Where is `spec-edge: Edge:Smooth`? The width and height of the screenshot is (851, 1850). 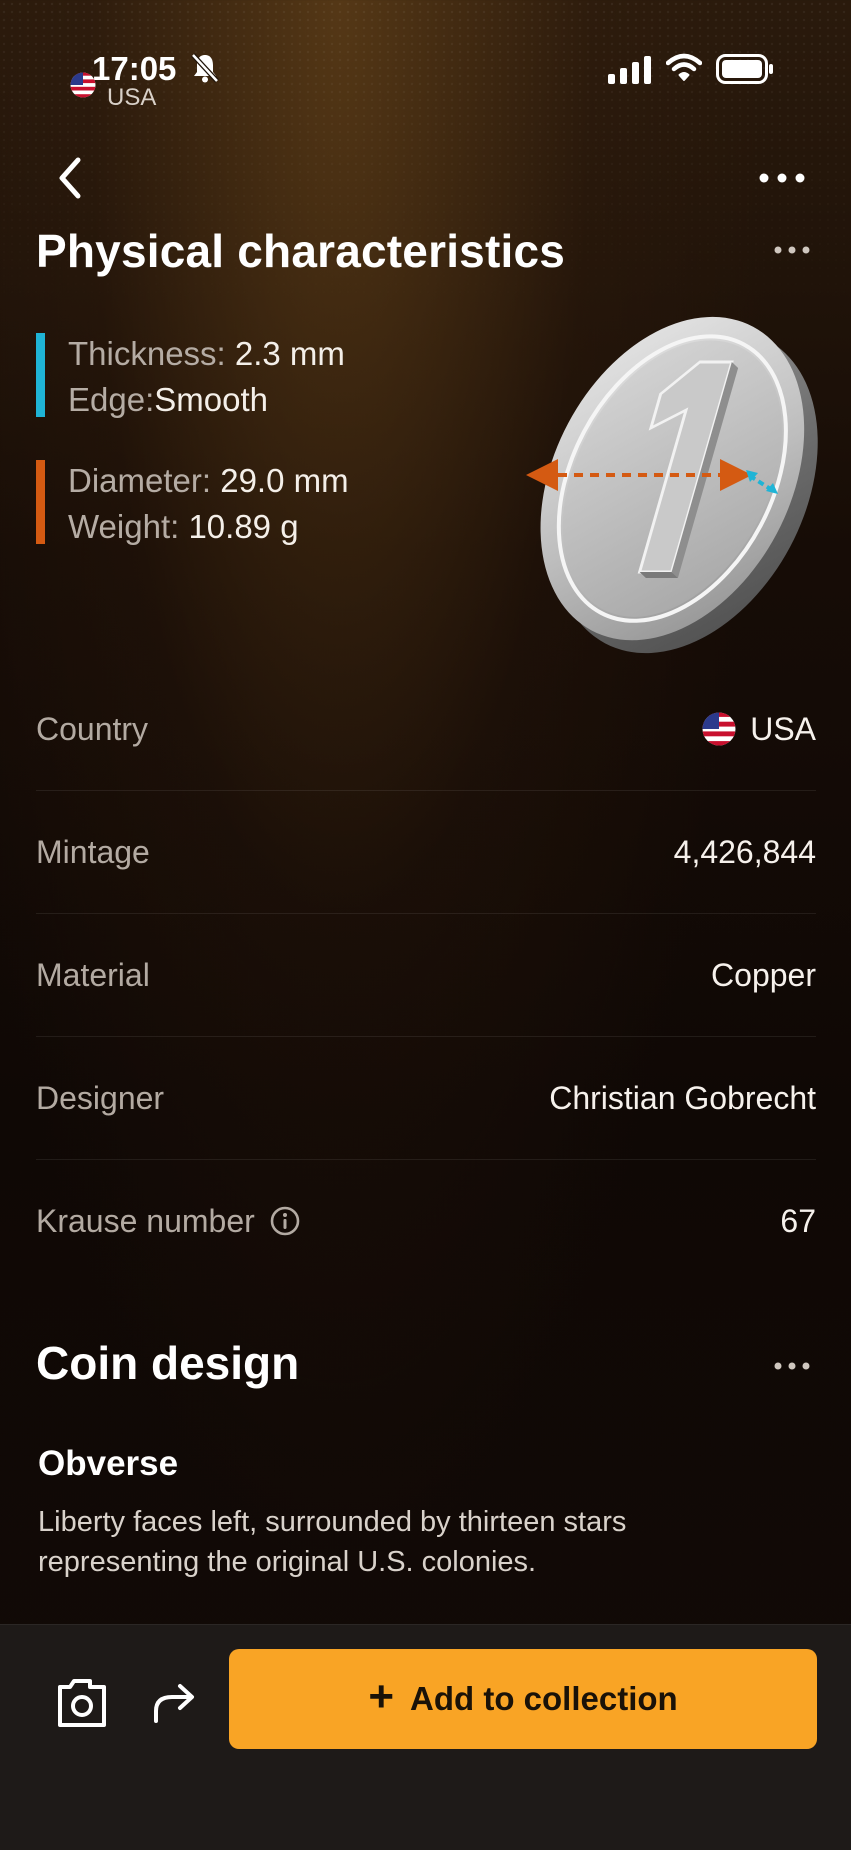 spec-edge: Edge:Smooth is located at coordinates (168, 399).